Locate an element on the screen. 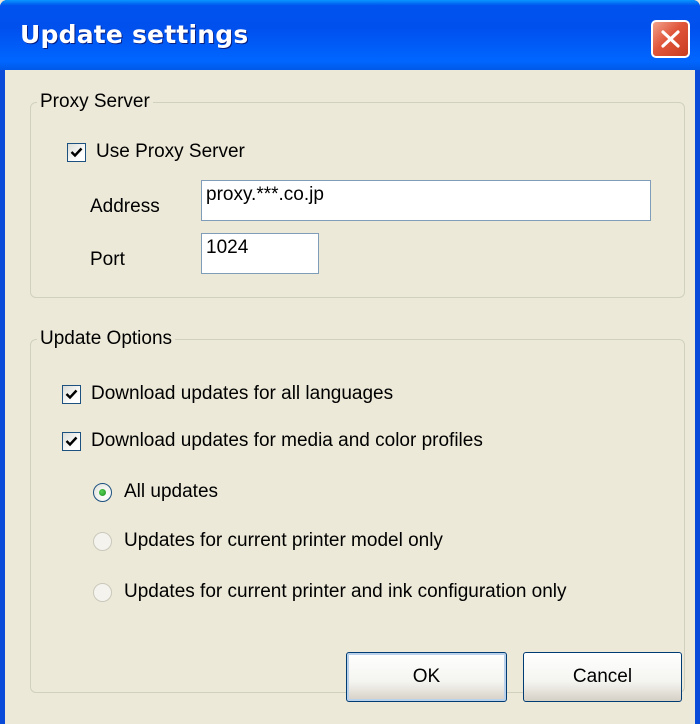 The height and width of the screenshot is (724, 700). use-proxy-checkbox is located at coordinates (76, 152).